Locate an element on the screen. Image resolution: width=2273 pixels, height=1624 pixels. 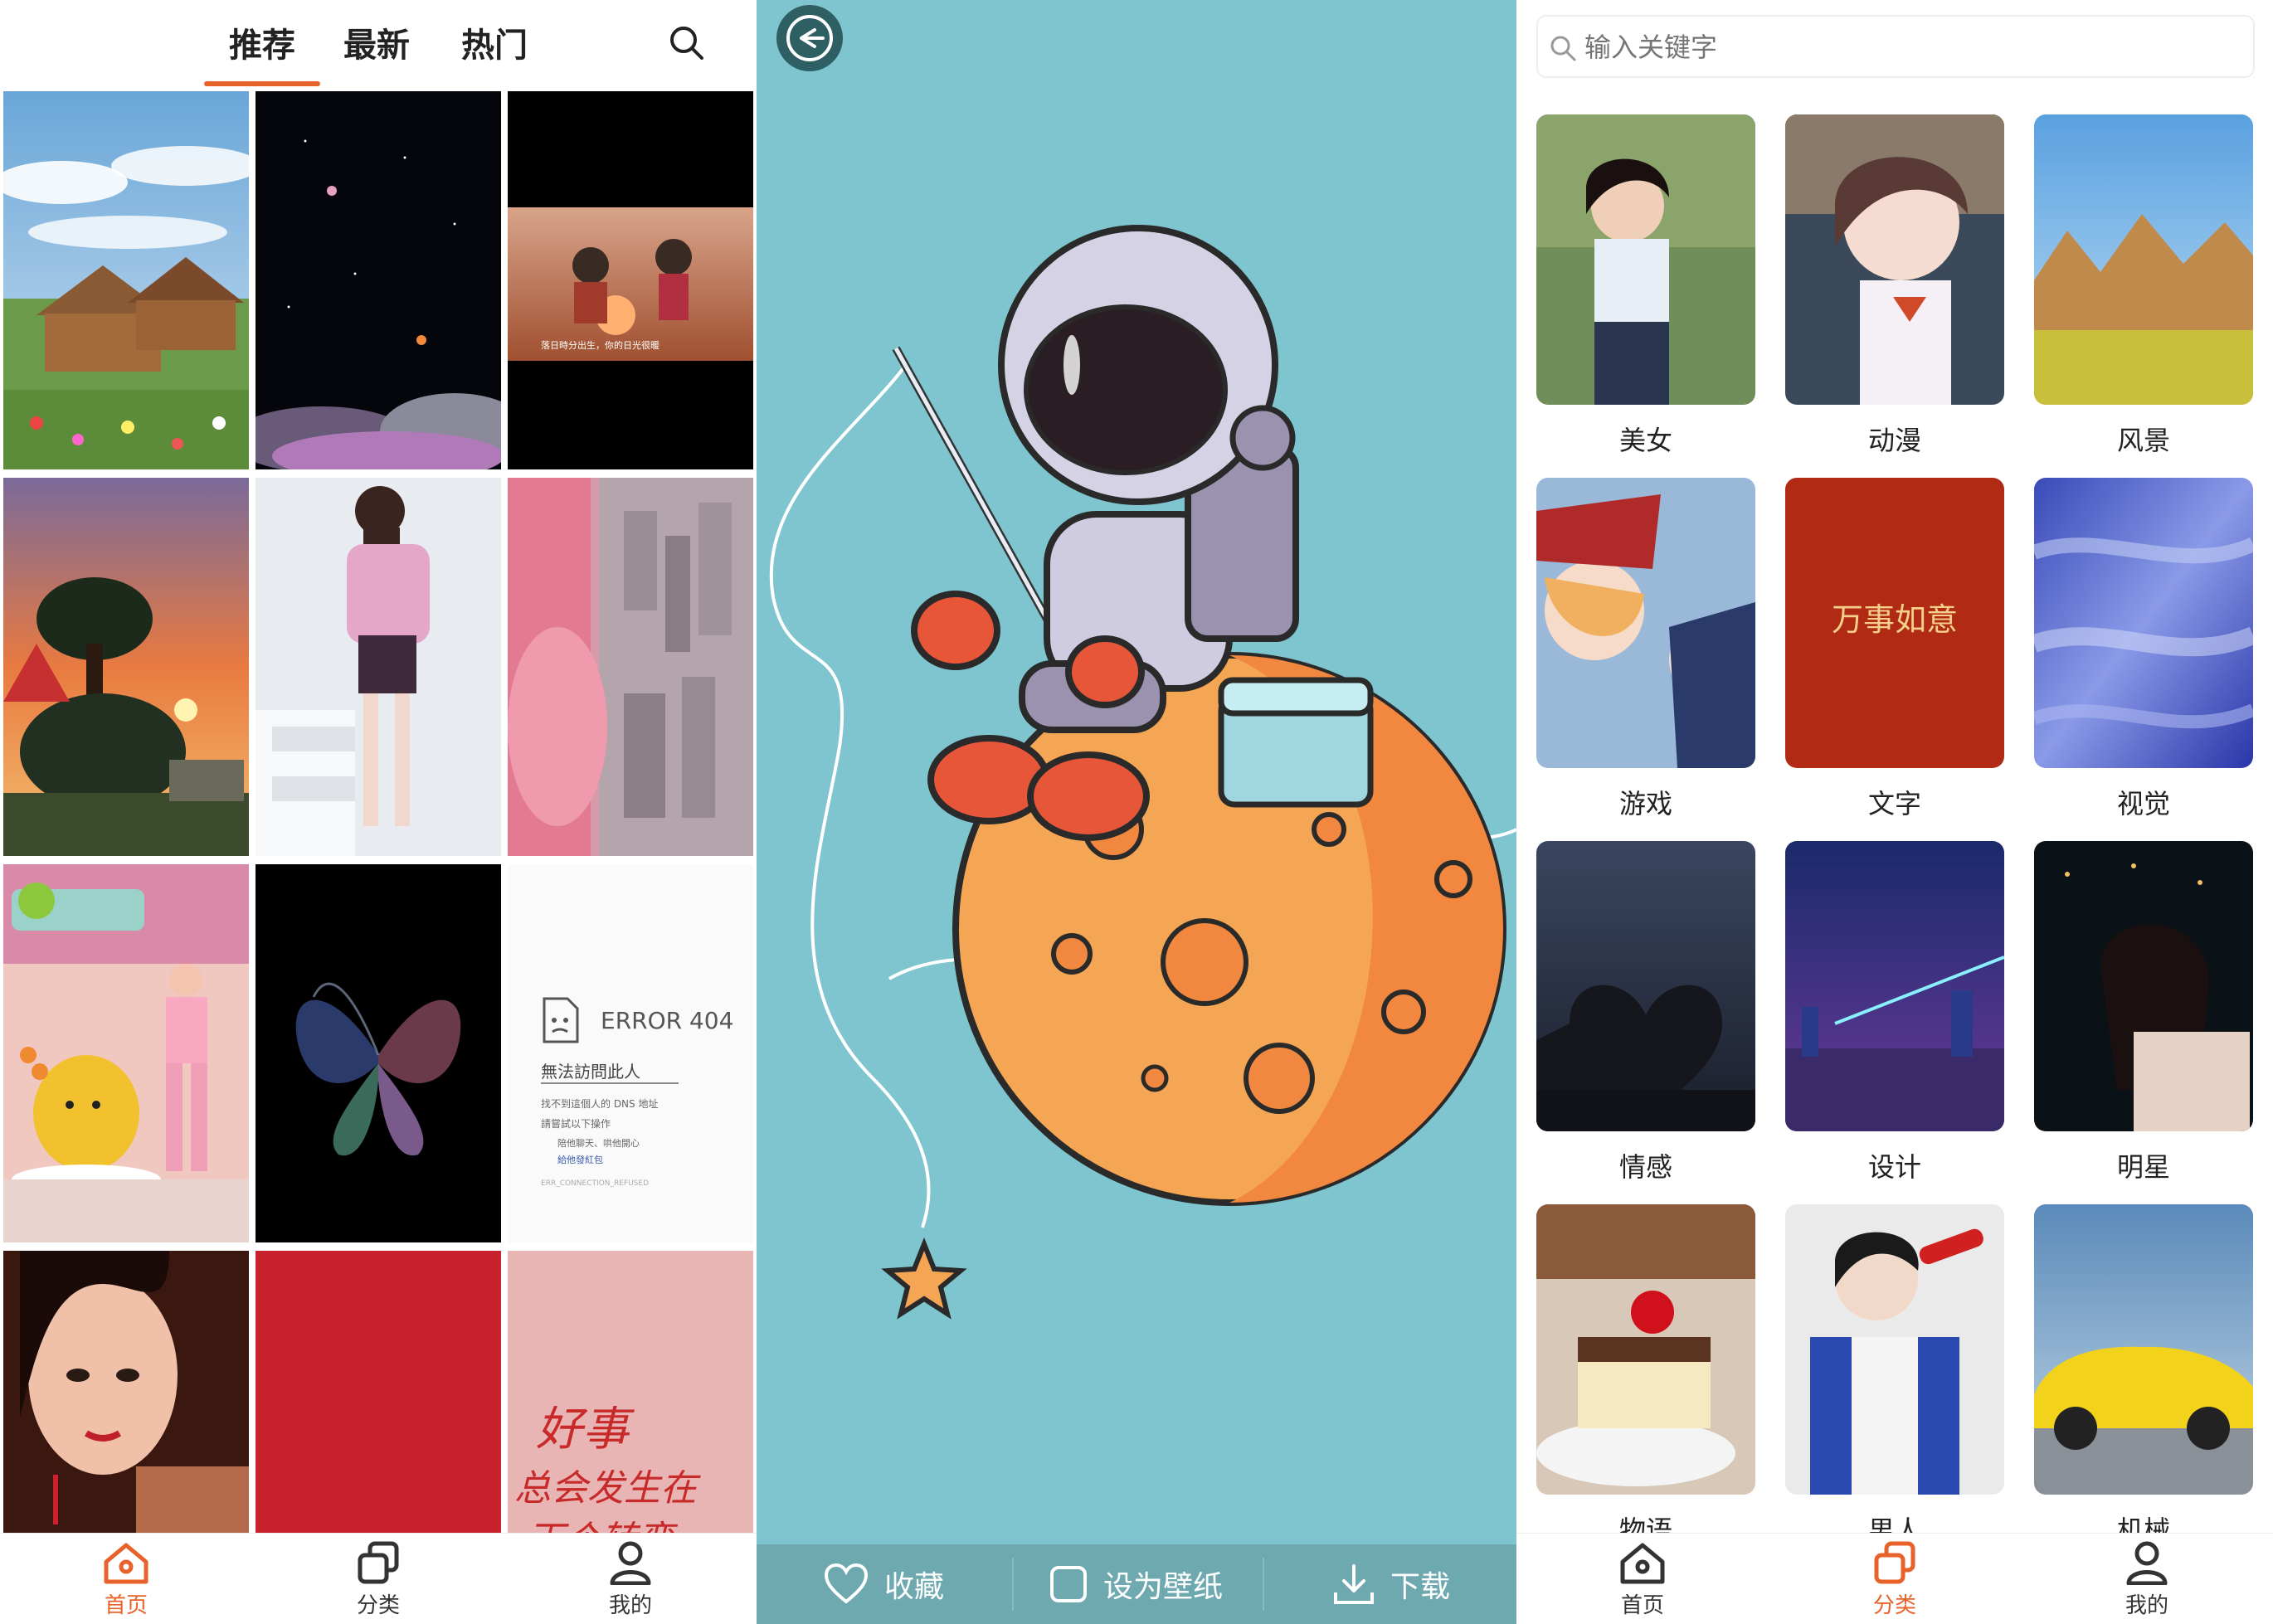
category-tile: 视觉 is located at coordinates (2143, 656).